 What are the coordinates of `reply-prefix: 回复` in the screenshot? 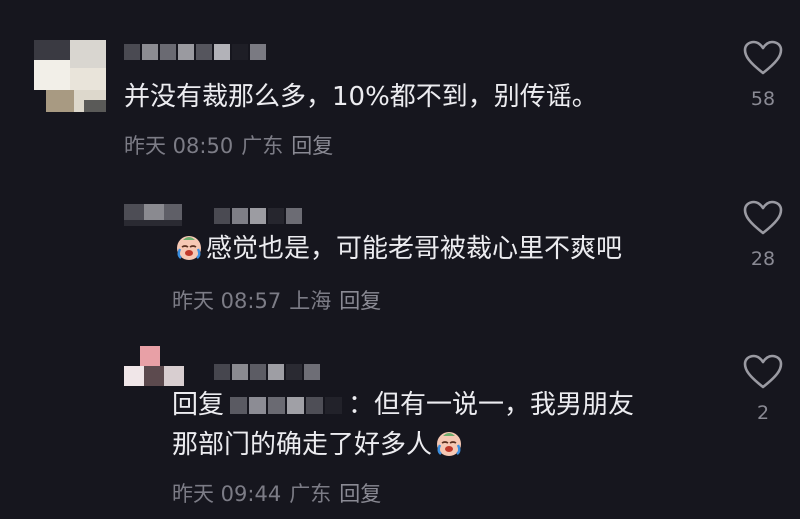 It's located at (198, 405).